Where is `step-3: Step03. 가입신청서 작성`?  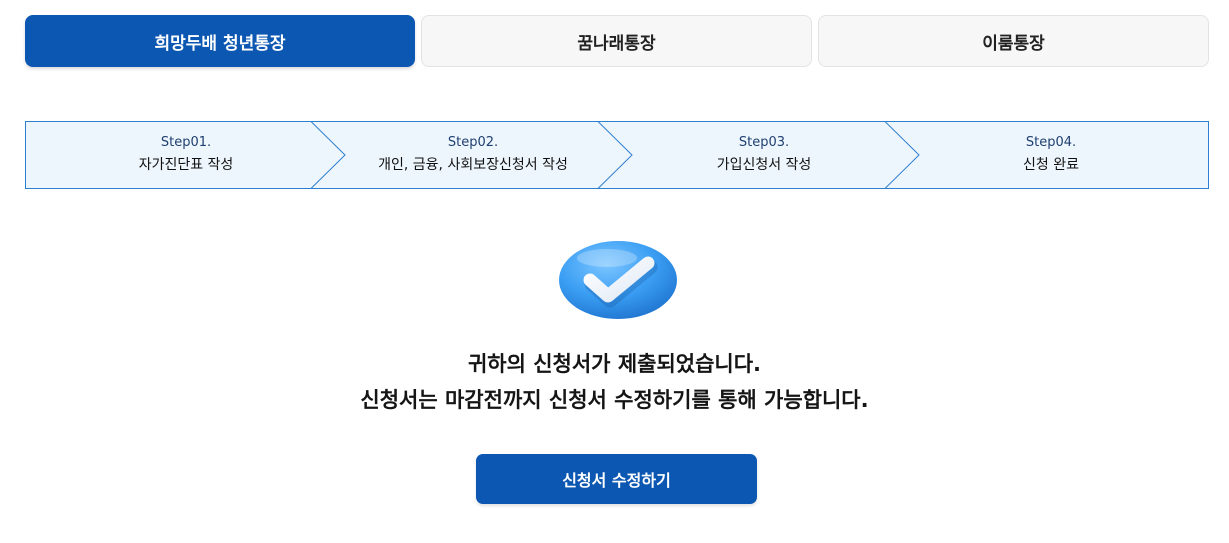 step-3: Step03. 가입신청서 작성 is located at coordinates (764, 155).